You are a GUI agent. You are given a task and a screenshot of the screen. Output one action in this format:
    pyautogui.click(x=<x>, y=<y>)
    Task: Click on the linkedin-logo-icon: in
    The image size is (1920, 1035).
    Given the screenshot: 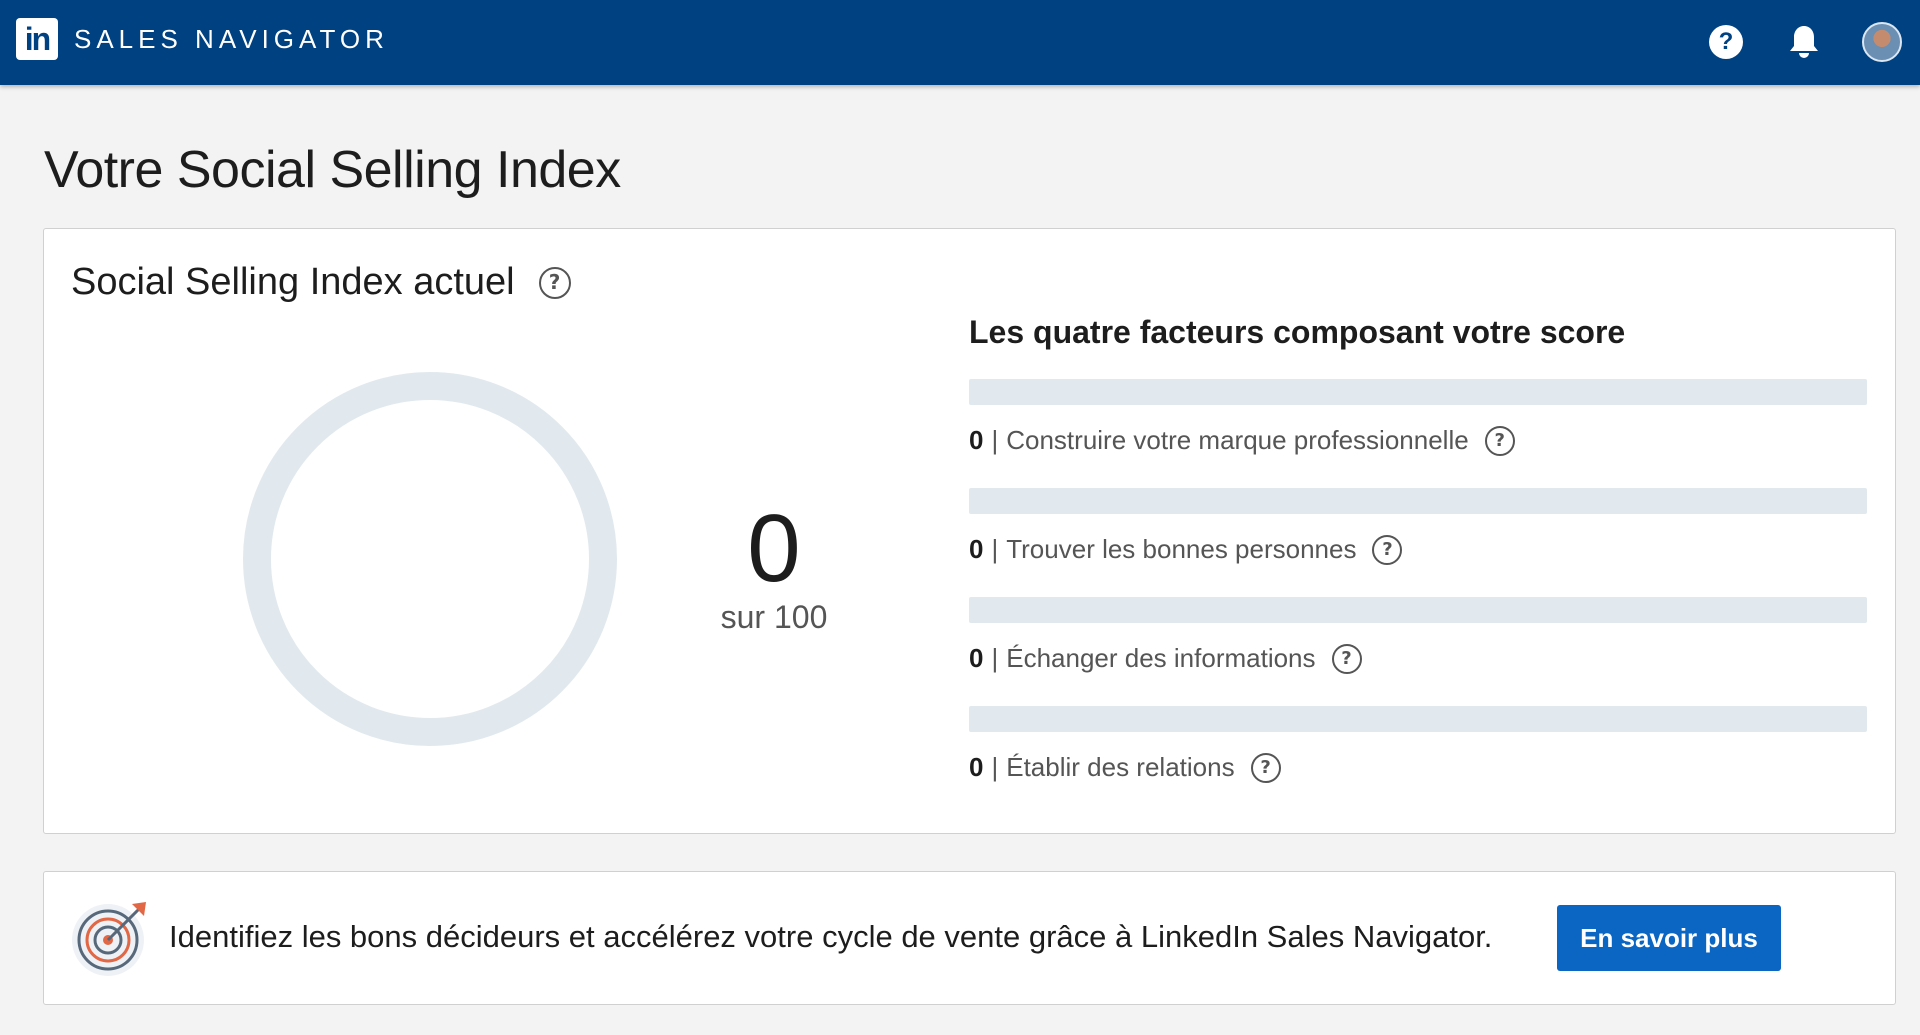 What is the action you would take?
    pyautogui.click(x=37, y=39)
    